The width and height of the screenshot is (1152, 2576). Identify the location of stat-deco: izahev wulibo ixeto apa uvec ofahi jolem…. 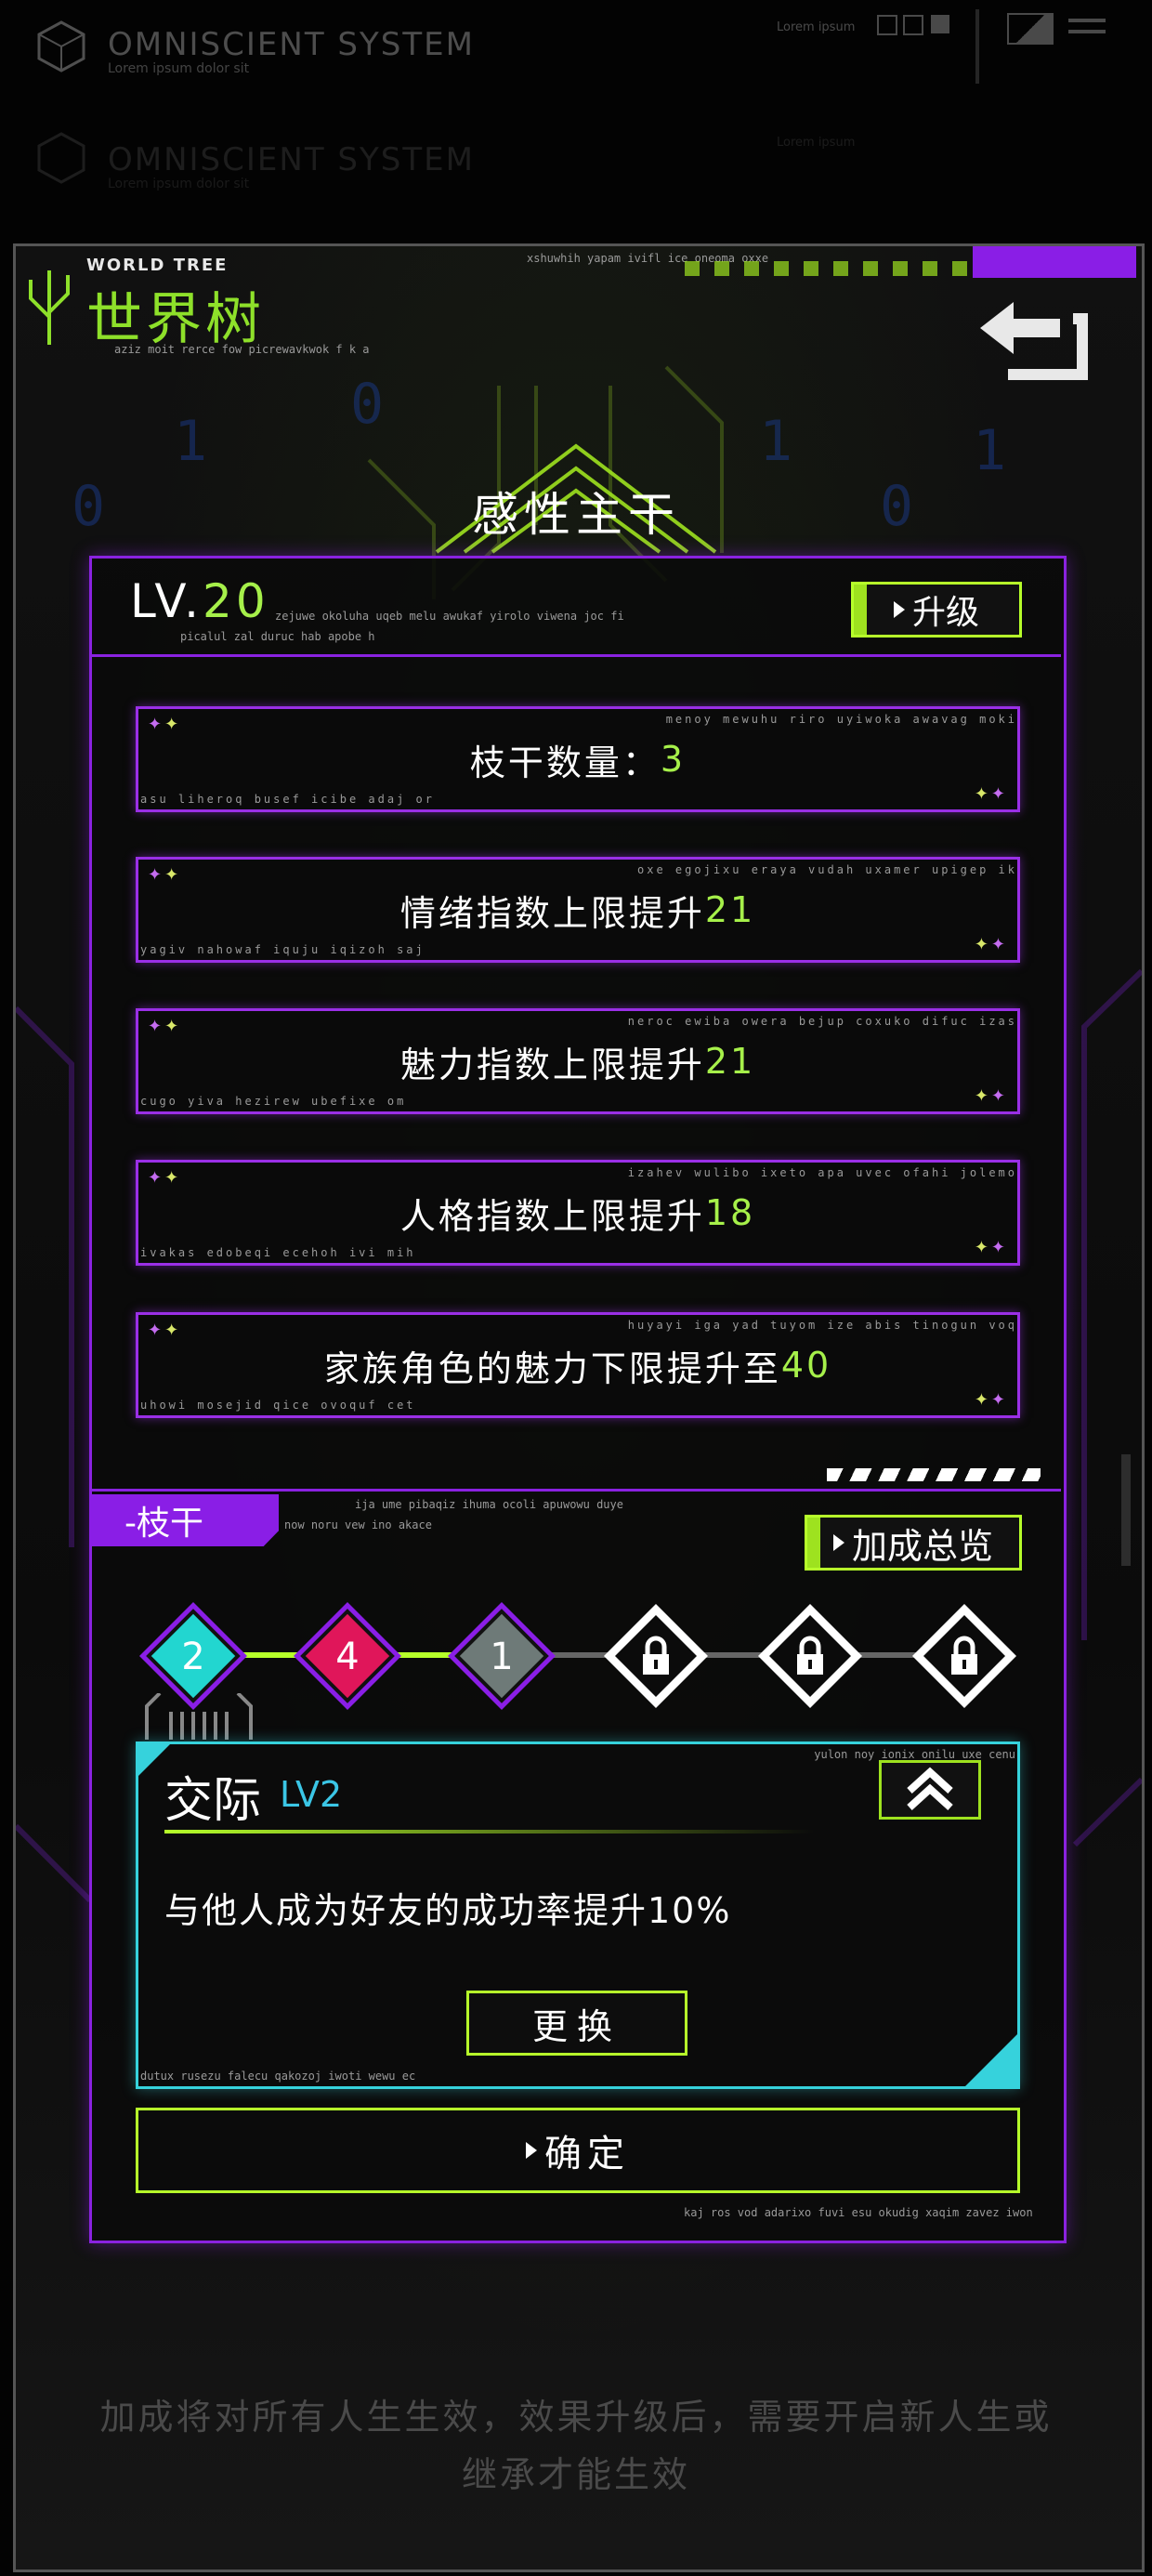
(822, 1172).